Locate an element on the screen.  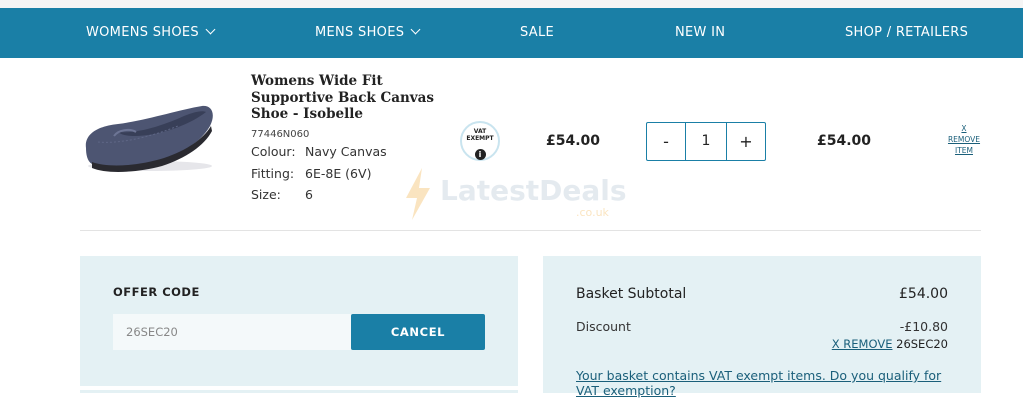
colour-label: Colour: is located at coordinates (273, 151).